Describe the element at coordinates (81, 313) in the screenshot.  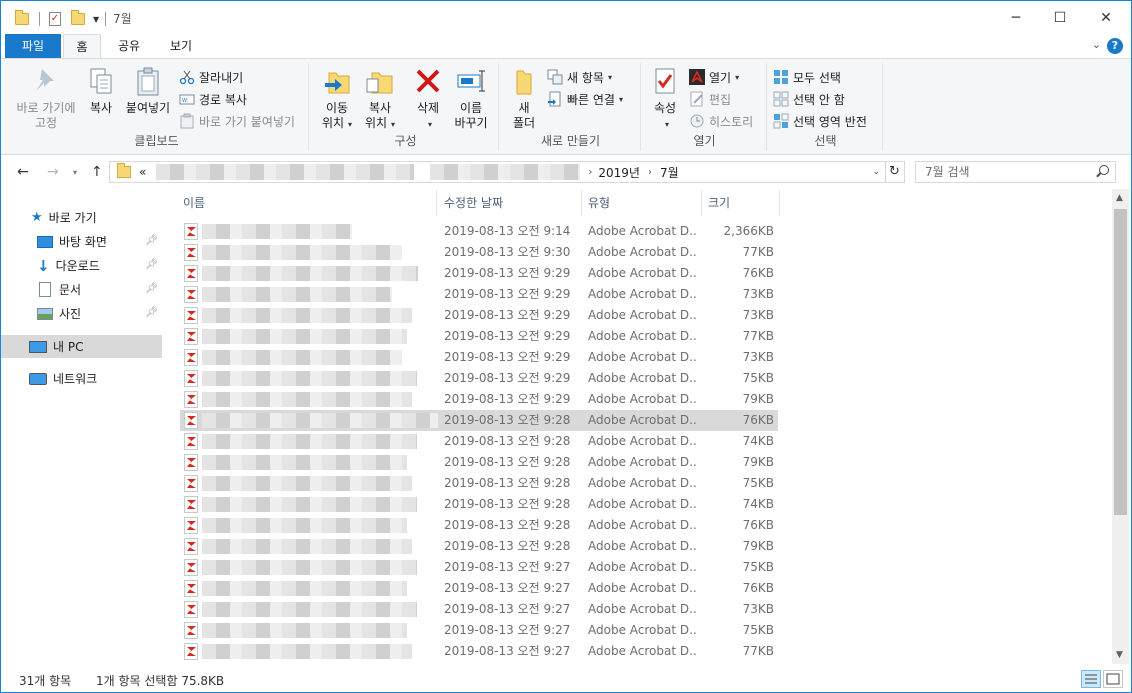
I see `nav-pictures: 사진 📌︎` at that location.